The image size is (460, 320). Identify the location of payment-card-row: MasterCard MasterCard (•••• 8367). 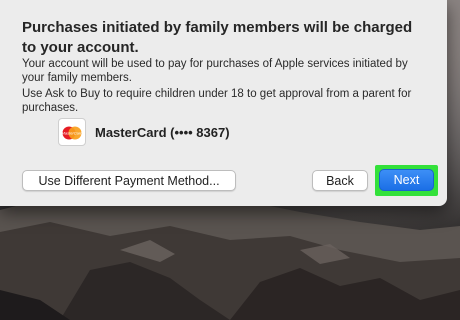
(144, 132).